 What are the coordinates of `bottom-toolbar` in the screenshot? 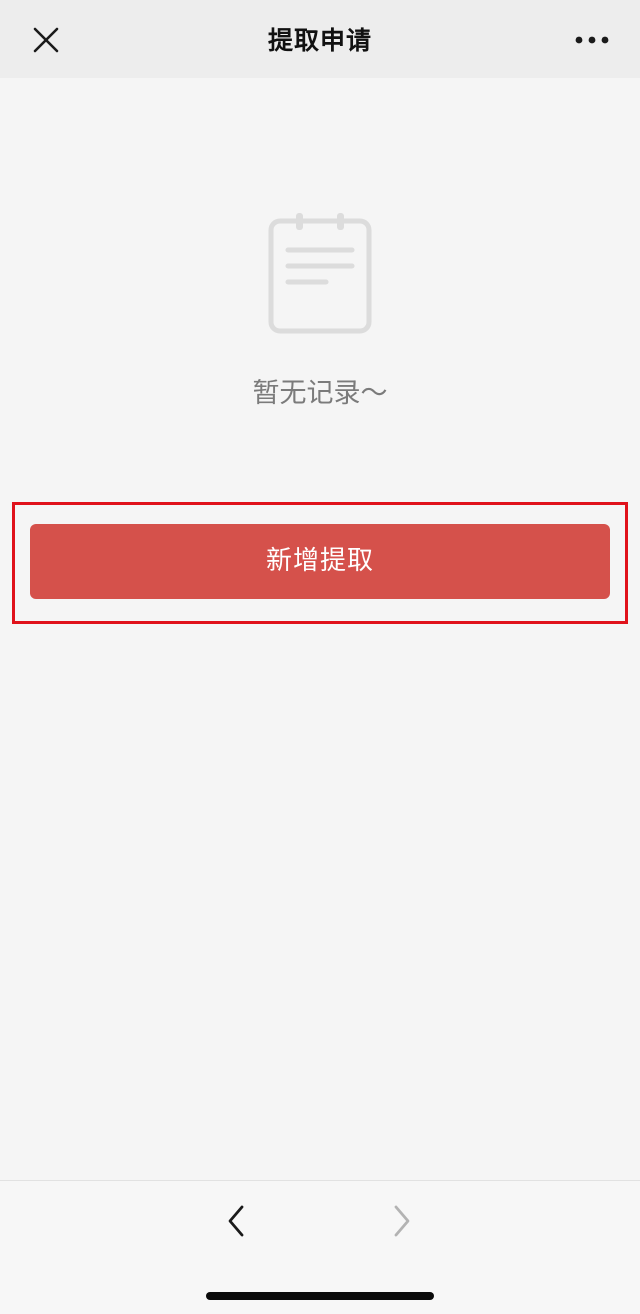 It's located at (320, 1247).